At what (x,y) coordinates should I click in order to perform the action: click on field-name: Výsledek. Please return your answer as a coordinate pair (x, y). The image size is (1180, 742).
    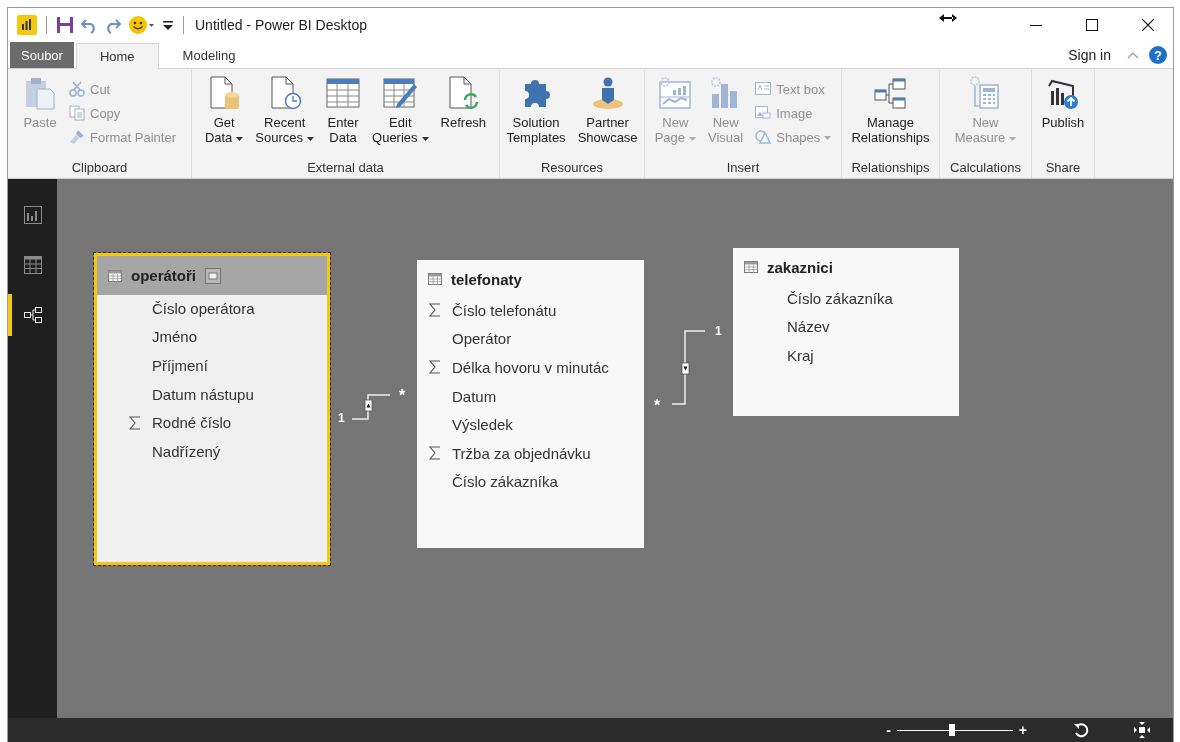
    Looking at the image, I should click on (482, 425).